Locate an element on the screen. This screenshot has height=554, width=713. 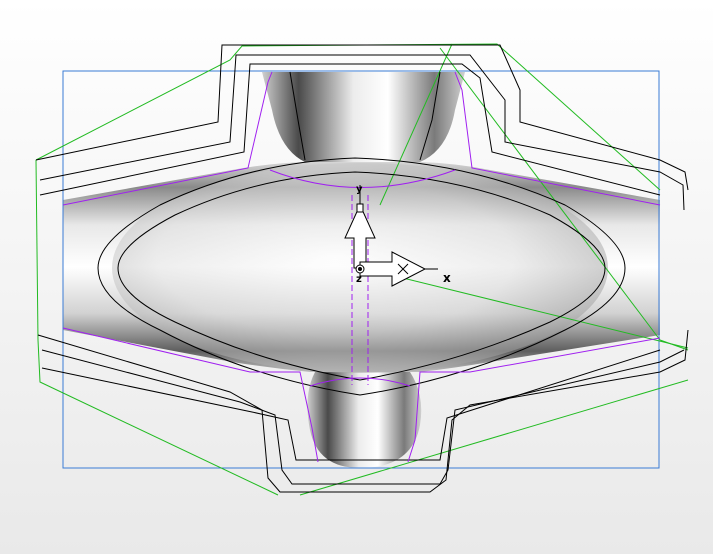
z-axis-label: z is located at coordinates (359, 279).